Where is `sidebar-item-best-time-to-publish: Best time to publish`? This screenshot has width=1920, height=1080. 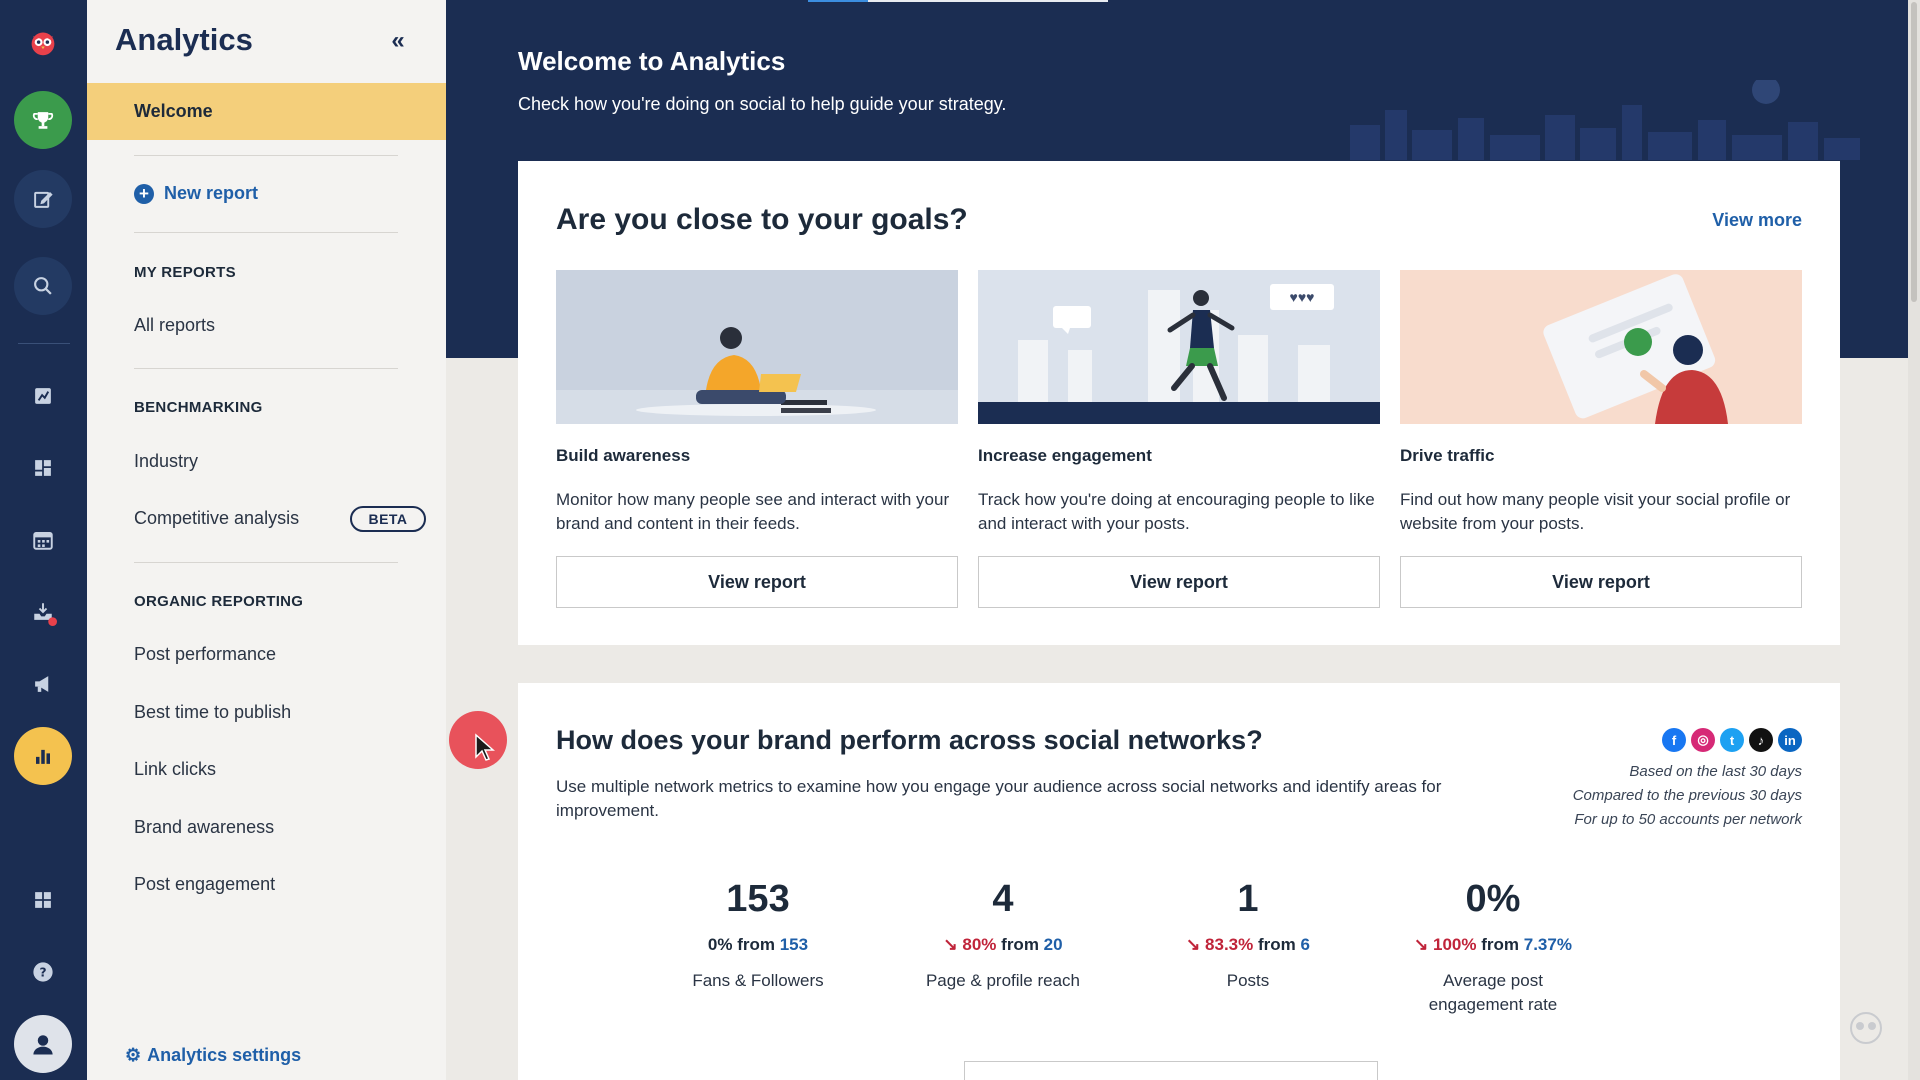 sidebar-item-best-time-to-publish: Best time to publish is located at coordinates (212, 712).